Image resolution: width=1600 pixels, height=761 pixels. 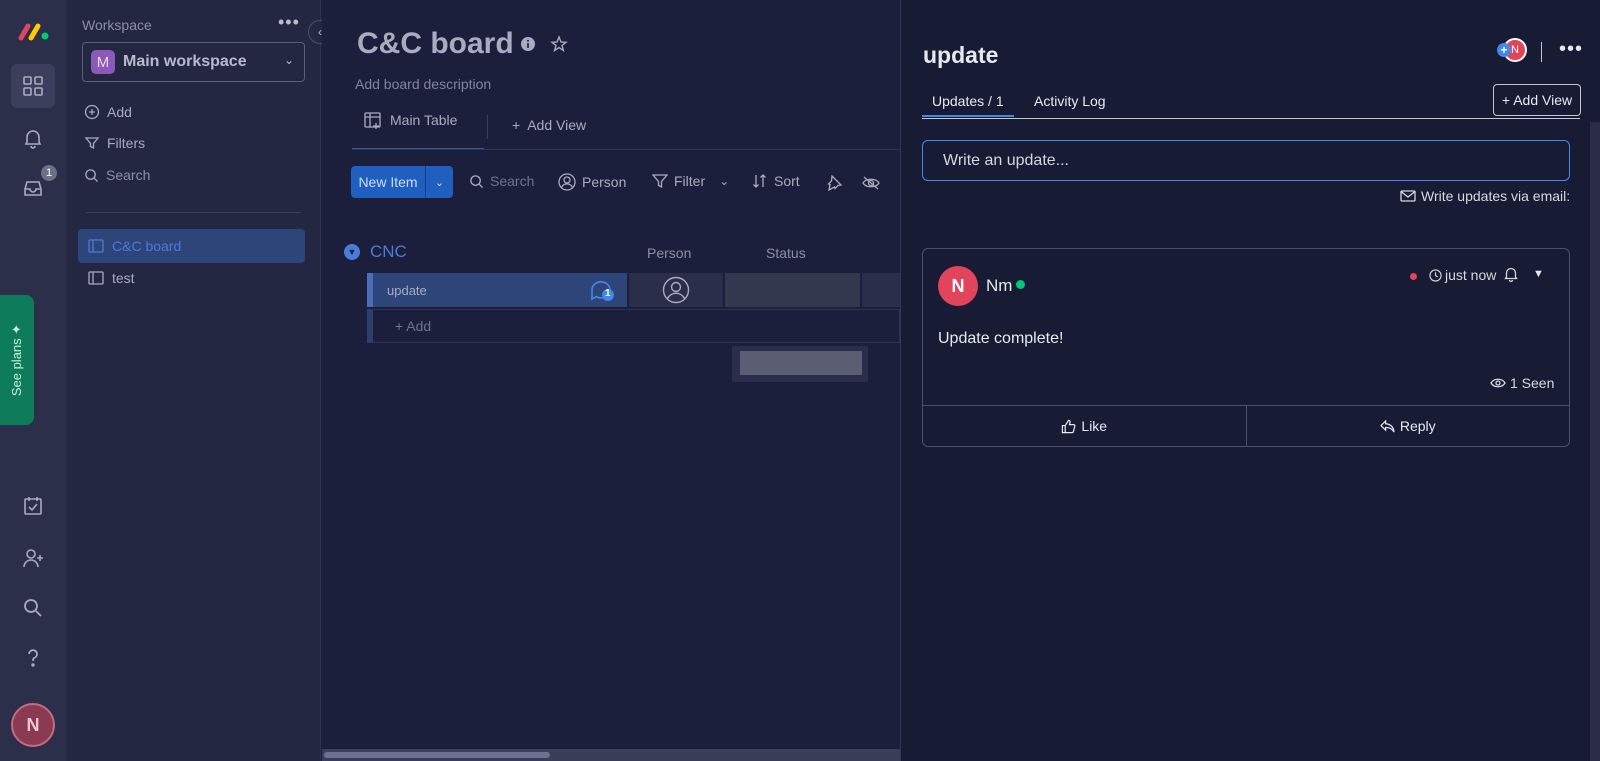 I want to click on tab-main-table: Main Table, so click(x=418, y=131).